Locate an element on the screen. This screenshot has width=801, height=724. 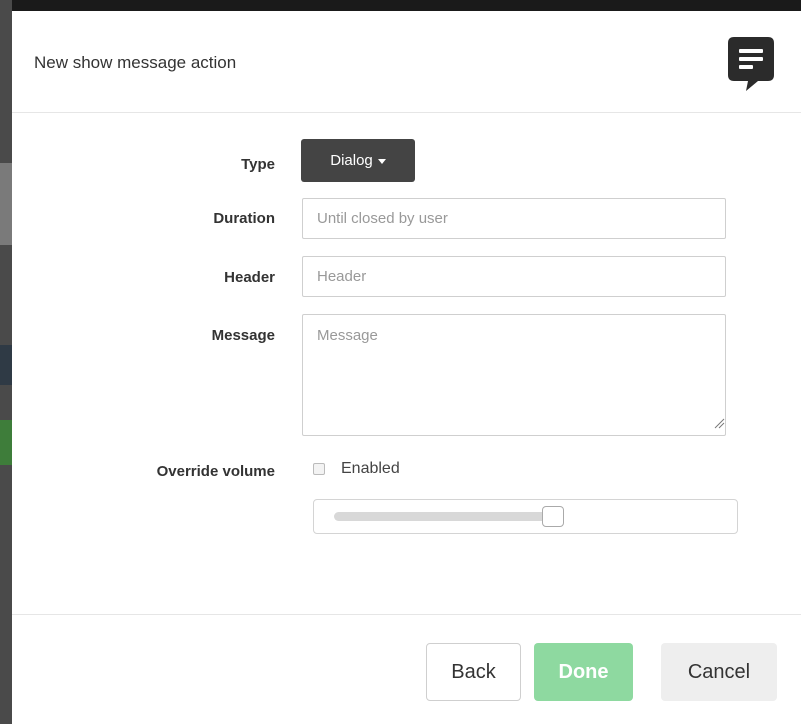
modal-title: New show message action is located at coordinates (135, 62).